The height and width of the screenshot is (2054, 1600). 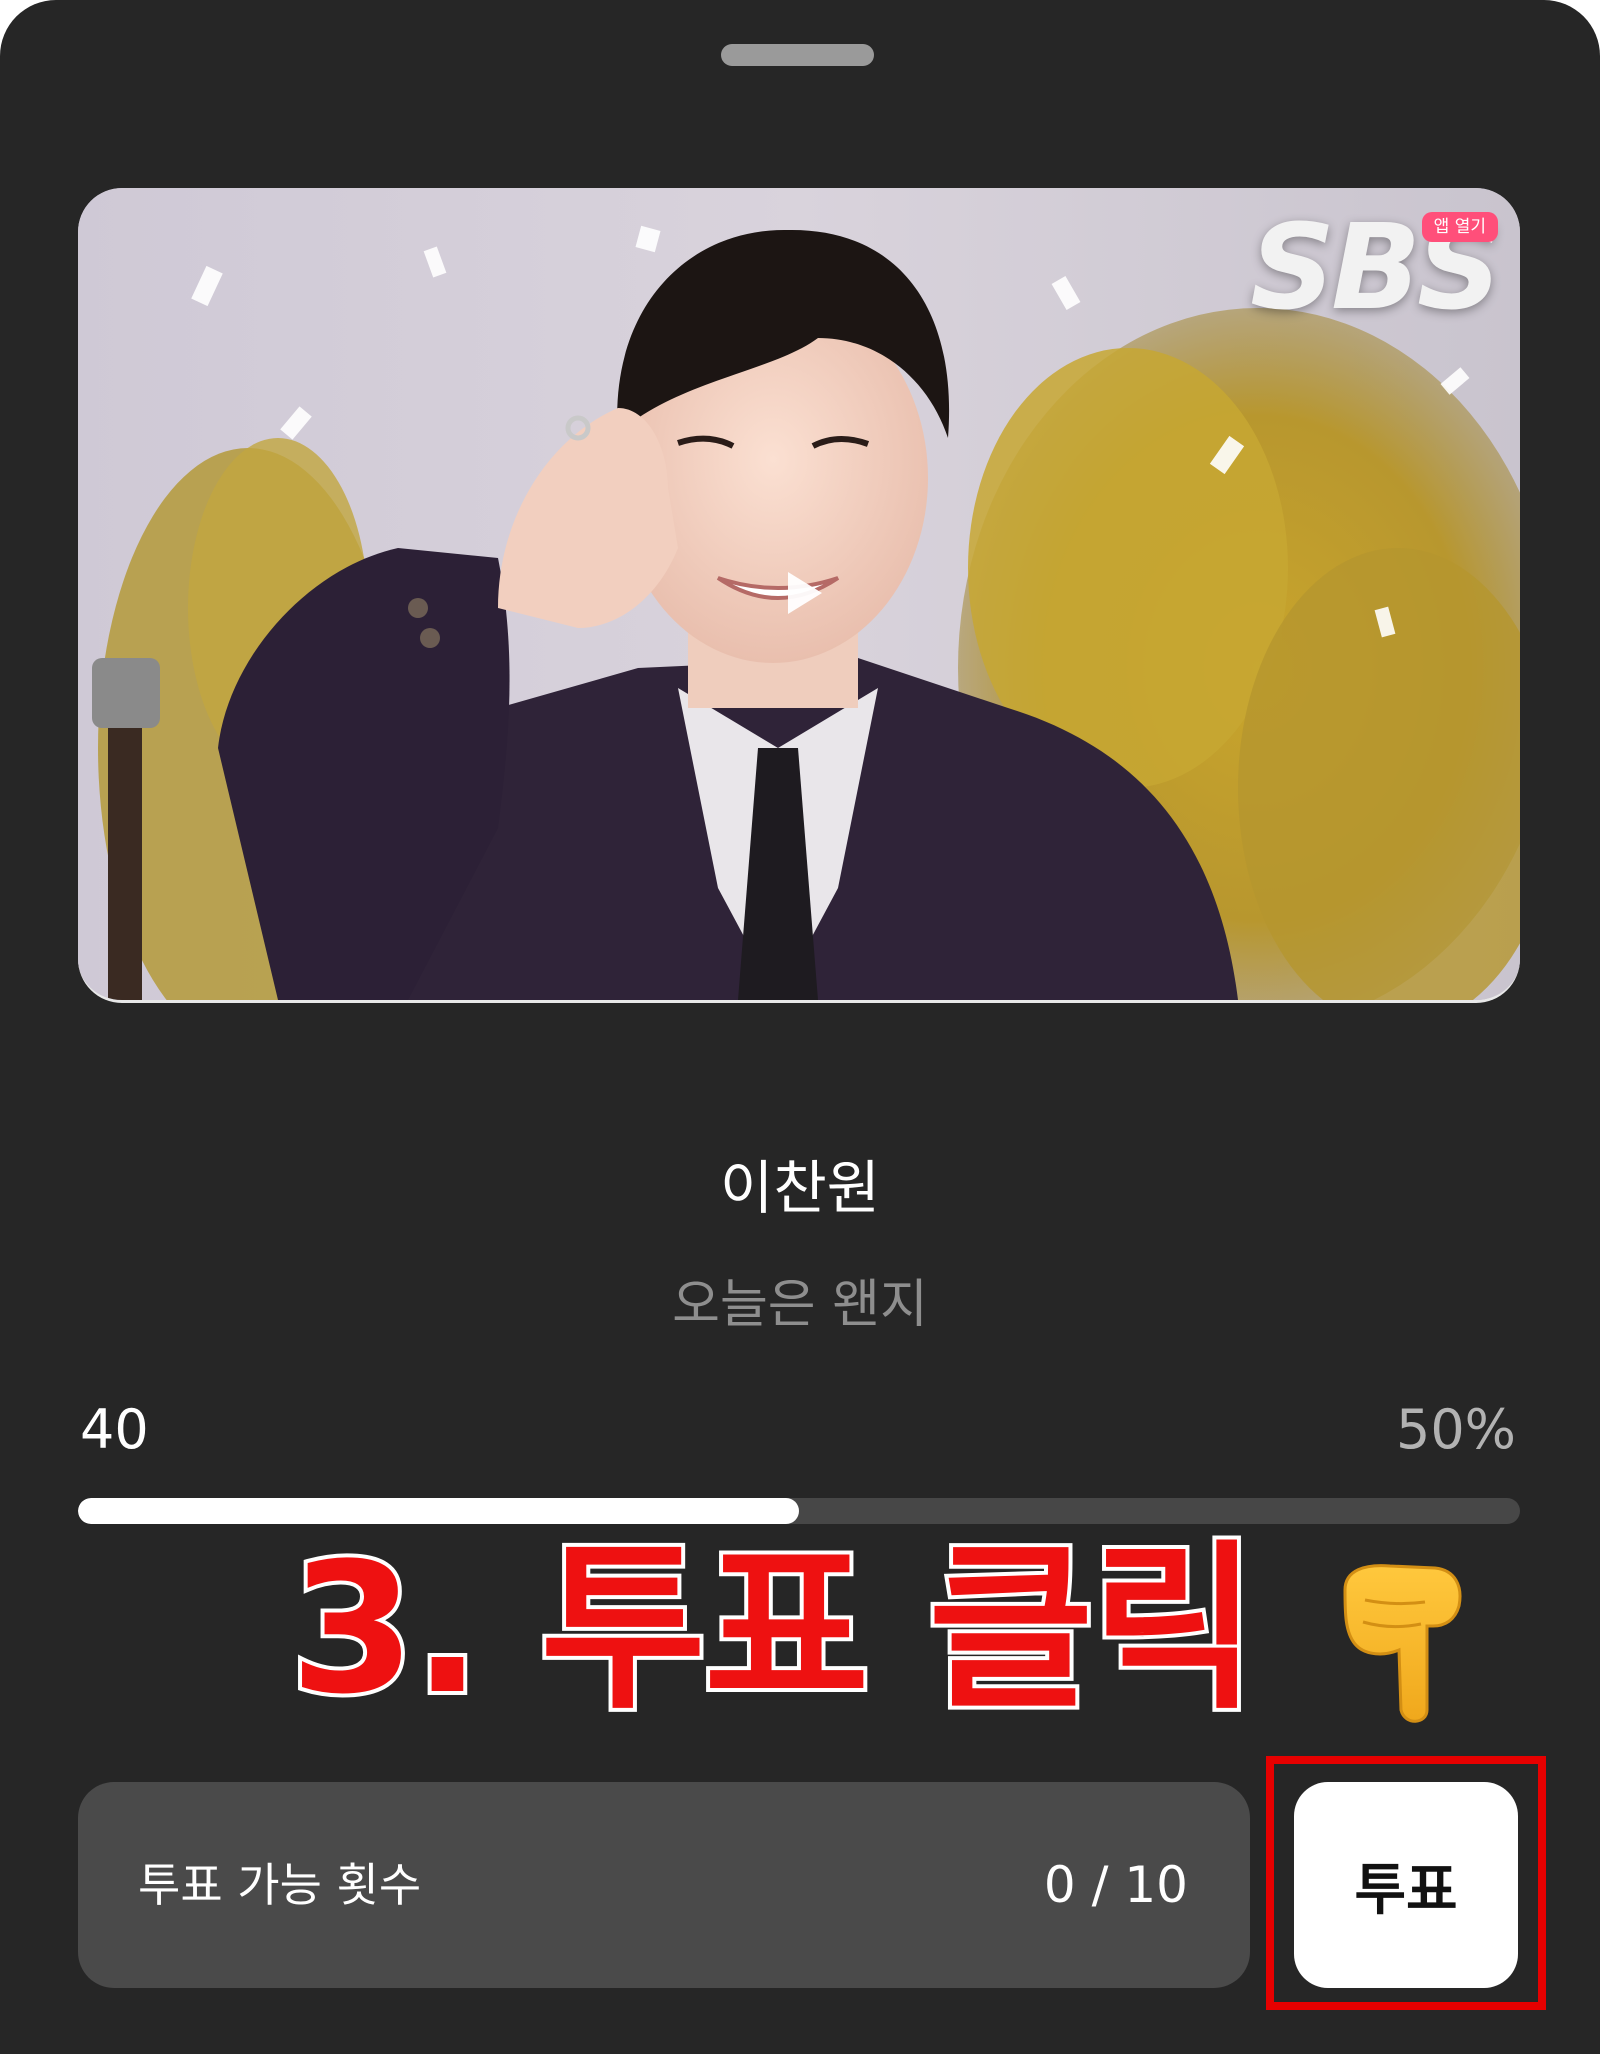 What do you see at coordinates (1455, 1429) in the screenshot?
I see `vote-percent: 50%` at bounding box center [1455, 1429].